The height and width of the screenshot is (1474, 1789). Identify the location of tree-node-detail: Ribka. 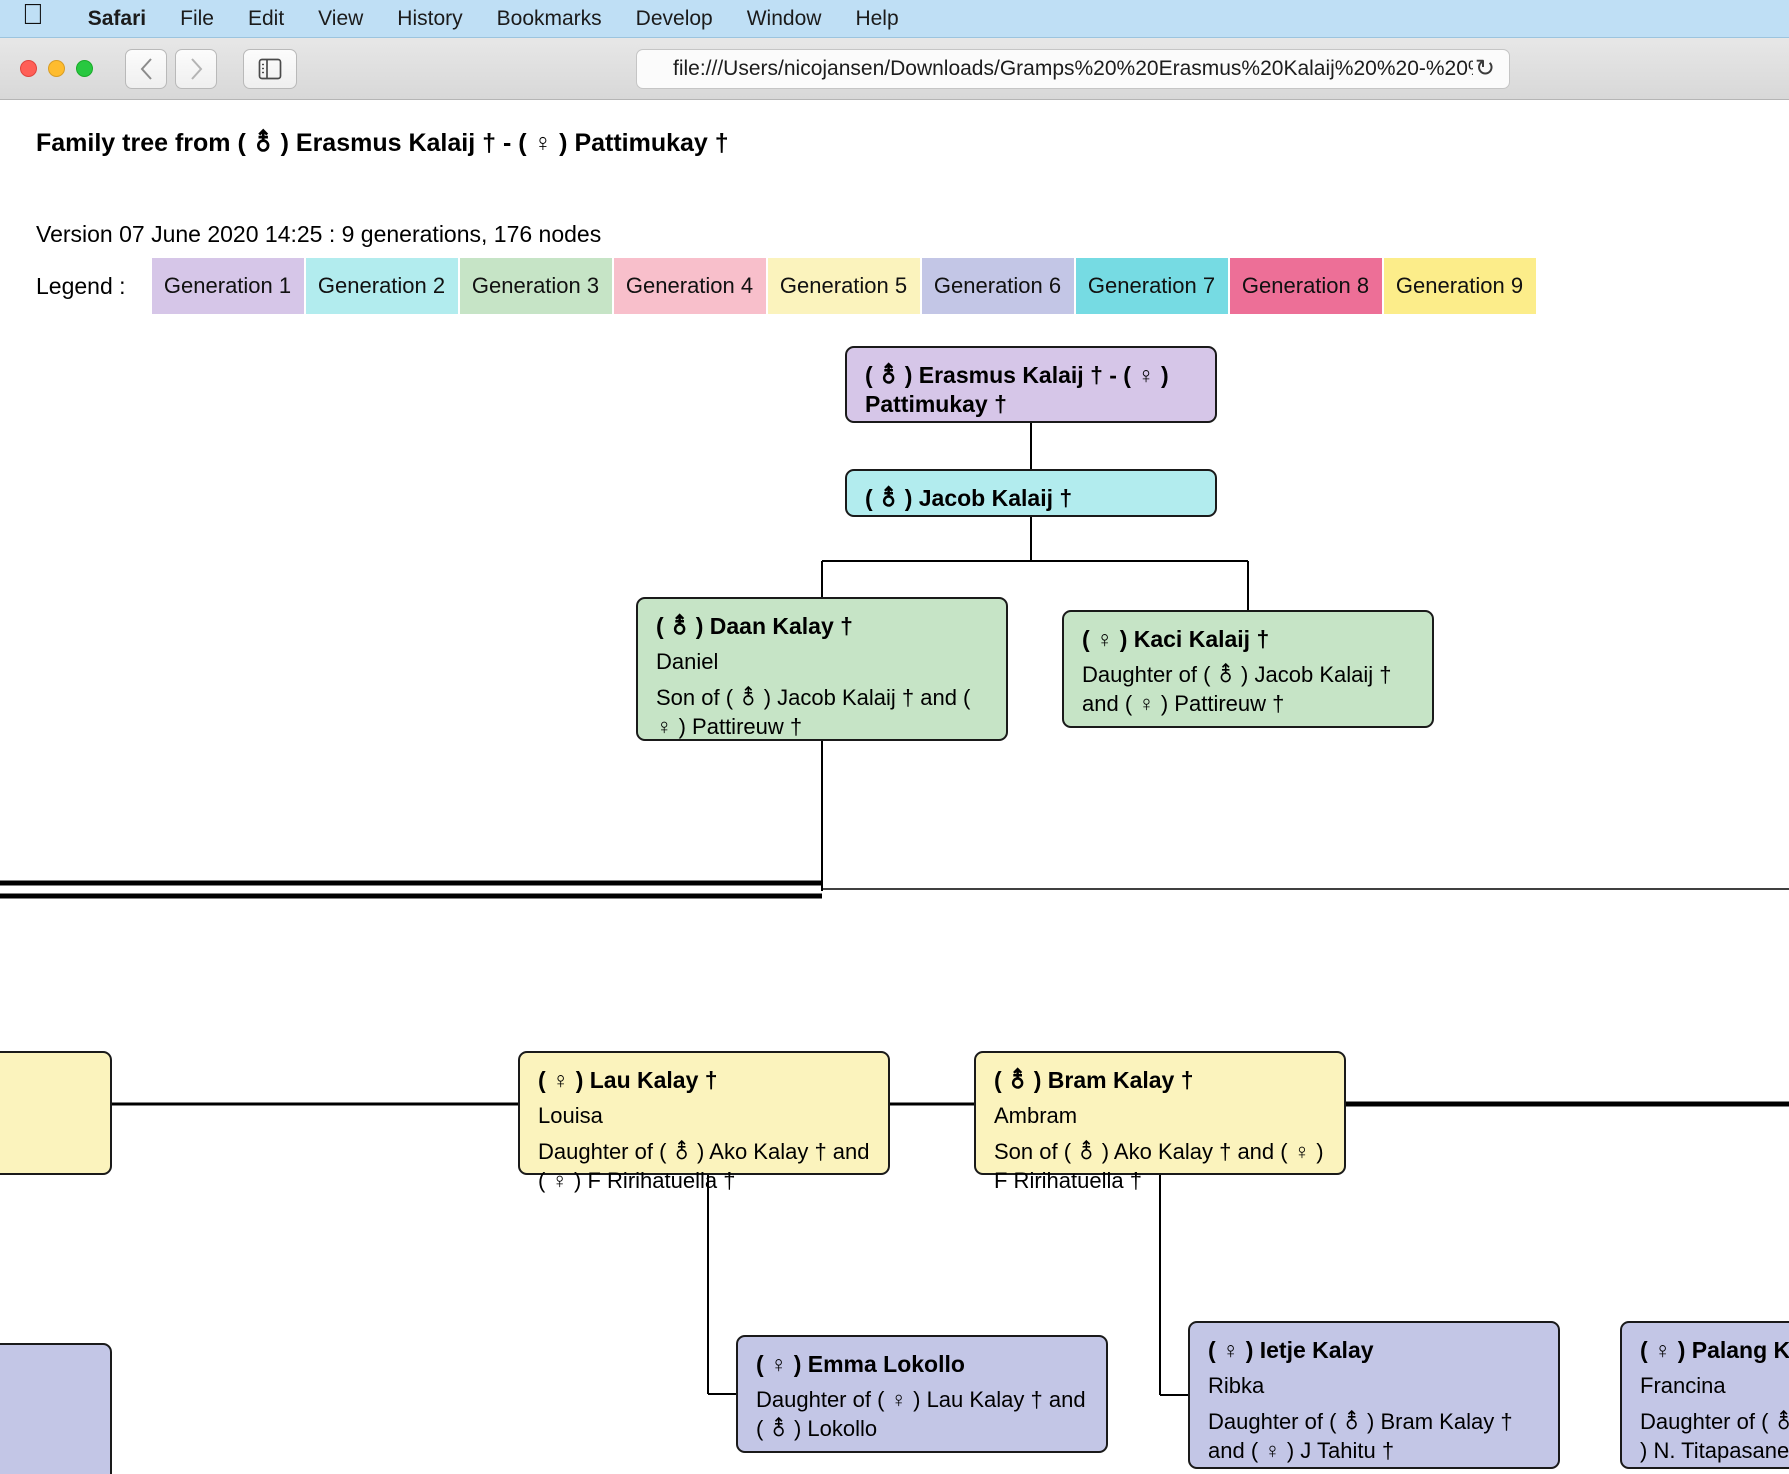
(1236, 1386).